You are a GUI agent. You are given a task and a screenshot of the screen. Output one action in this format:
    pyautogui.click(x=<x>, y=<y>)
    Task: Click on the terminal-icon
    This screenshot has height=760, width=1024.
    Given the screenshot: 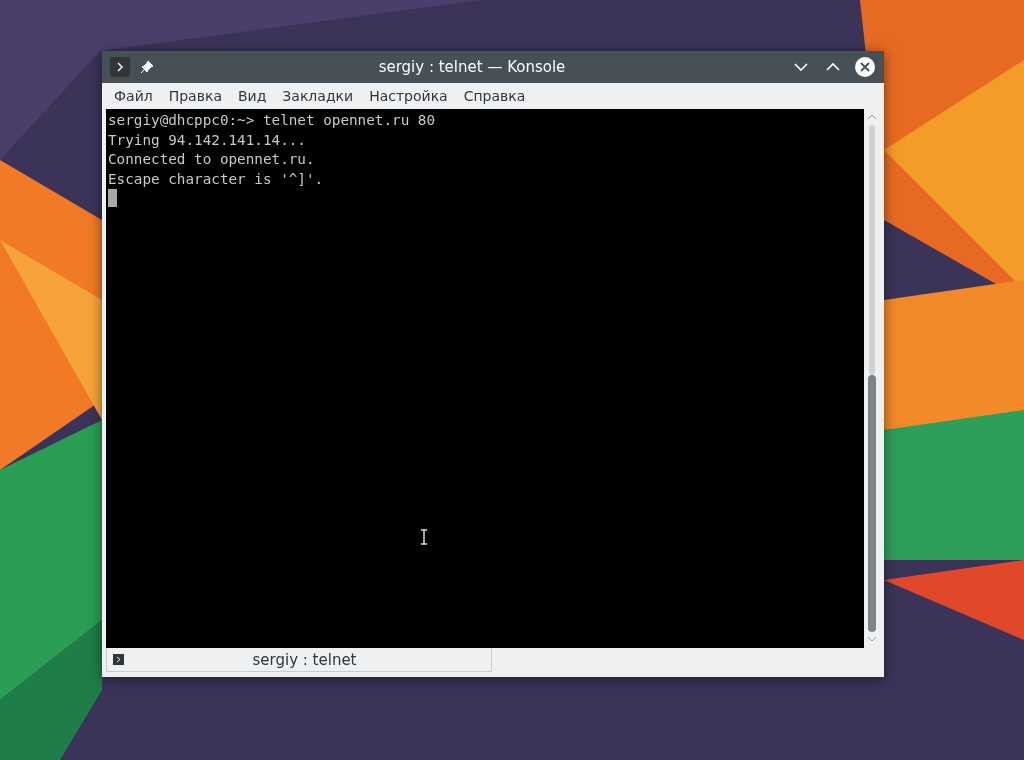 What is the action you would take?
    pyautogui.click(x=118, y=659)
    